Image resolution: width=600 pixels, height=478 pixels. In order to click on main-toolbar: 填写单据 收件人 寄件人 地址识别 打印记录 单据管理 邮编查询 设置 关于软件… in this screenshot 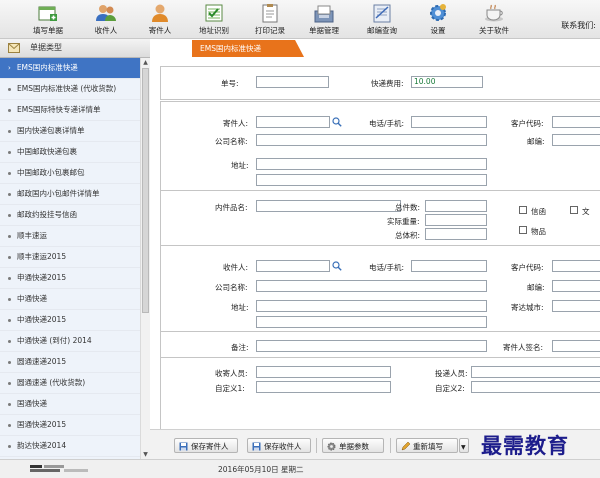, I will do `click(300, 19)`.